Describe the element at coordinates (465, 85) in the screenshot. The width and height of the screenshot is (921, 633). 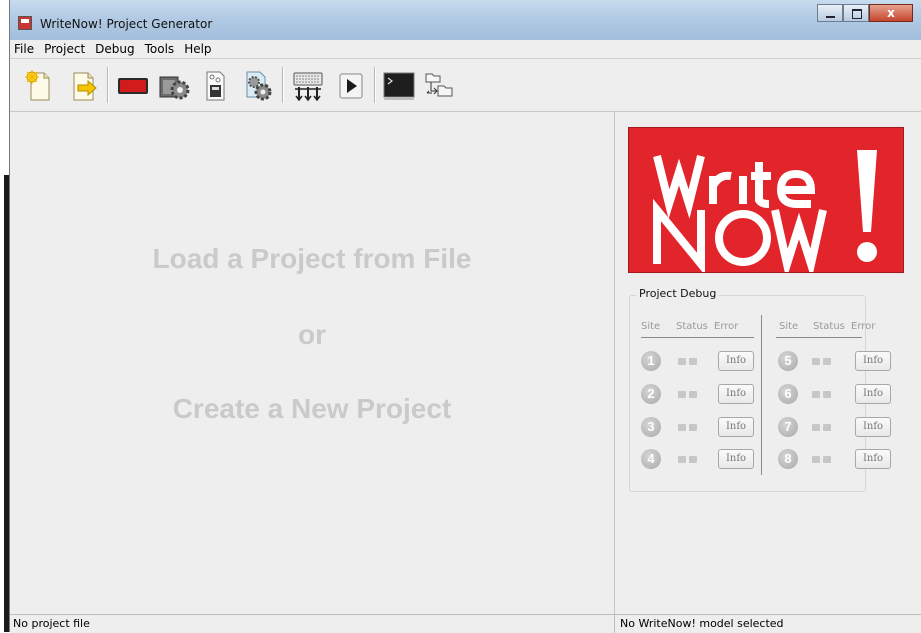
I see `toolbar` at that location.